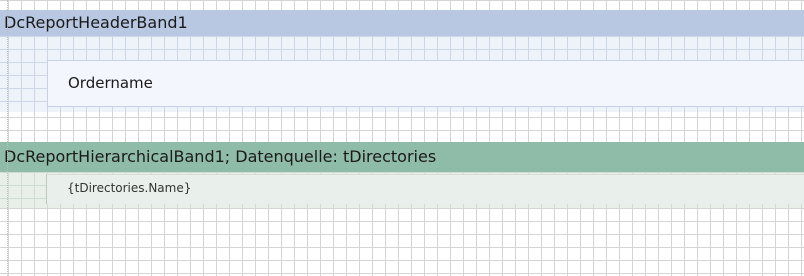 Image resolution: width=804 pixels, height=276 pixels. I want to click on header-band-title: DcReportHeaderBand1, so click(402, 23).